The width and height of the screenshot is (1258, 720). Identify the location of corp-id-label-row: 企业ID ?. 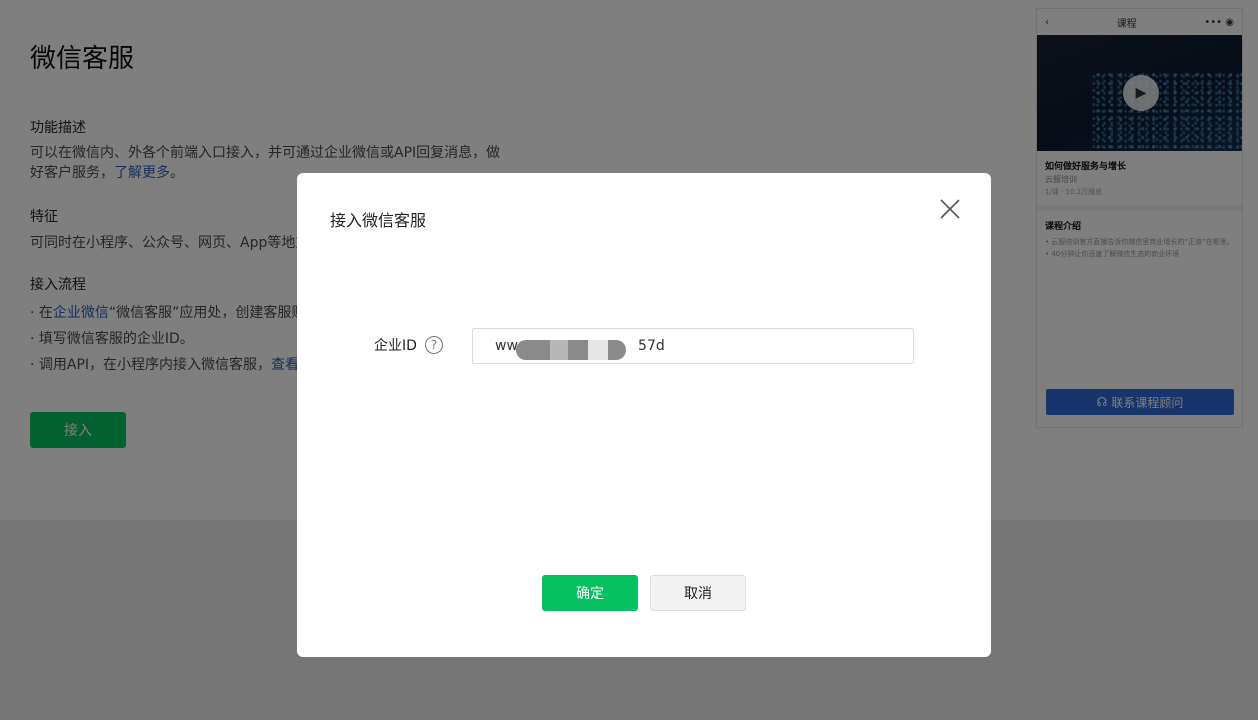
(408, 345).